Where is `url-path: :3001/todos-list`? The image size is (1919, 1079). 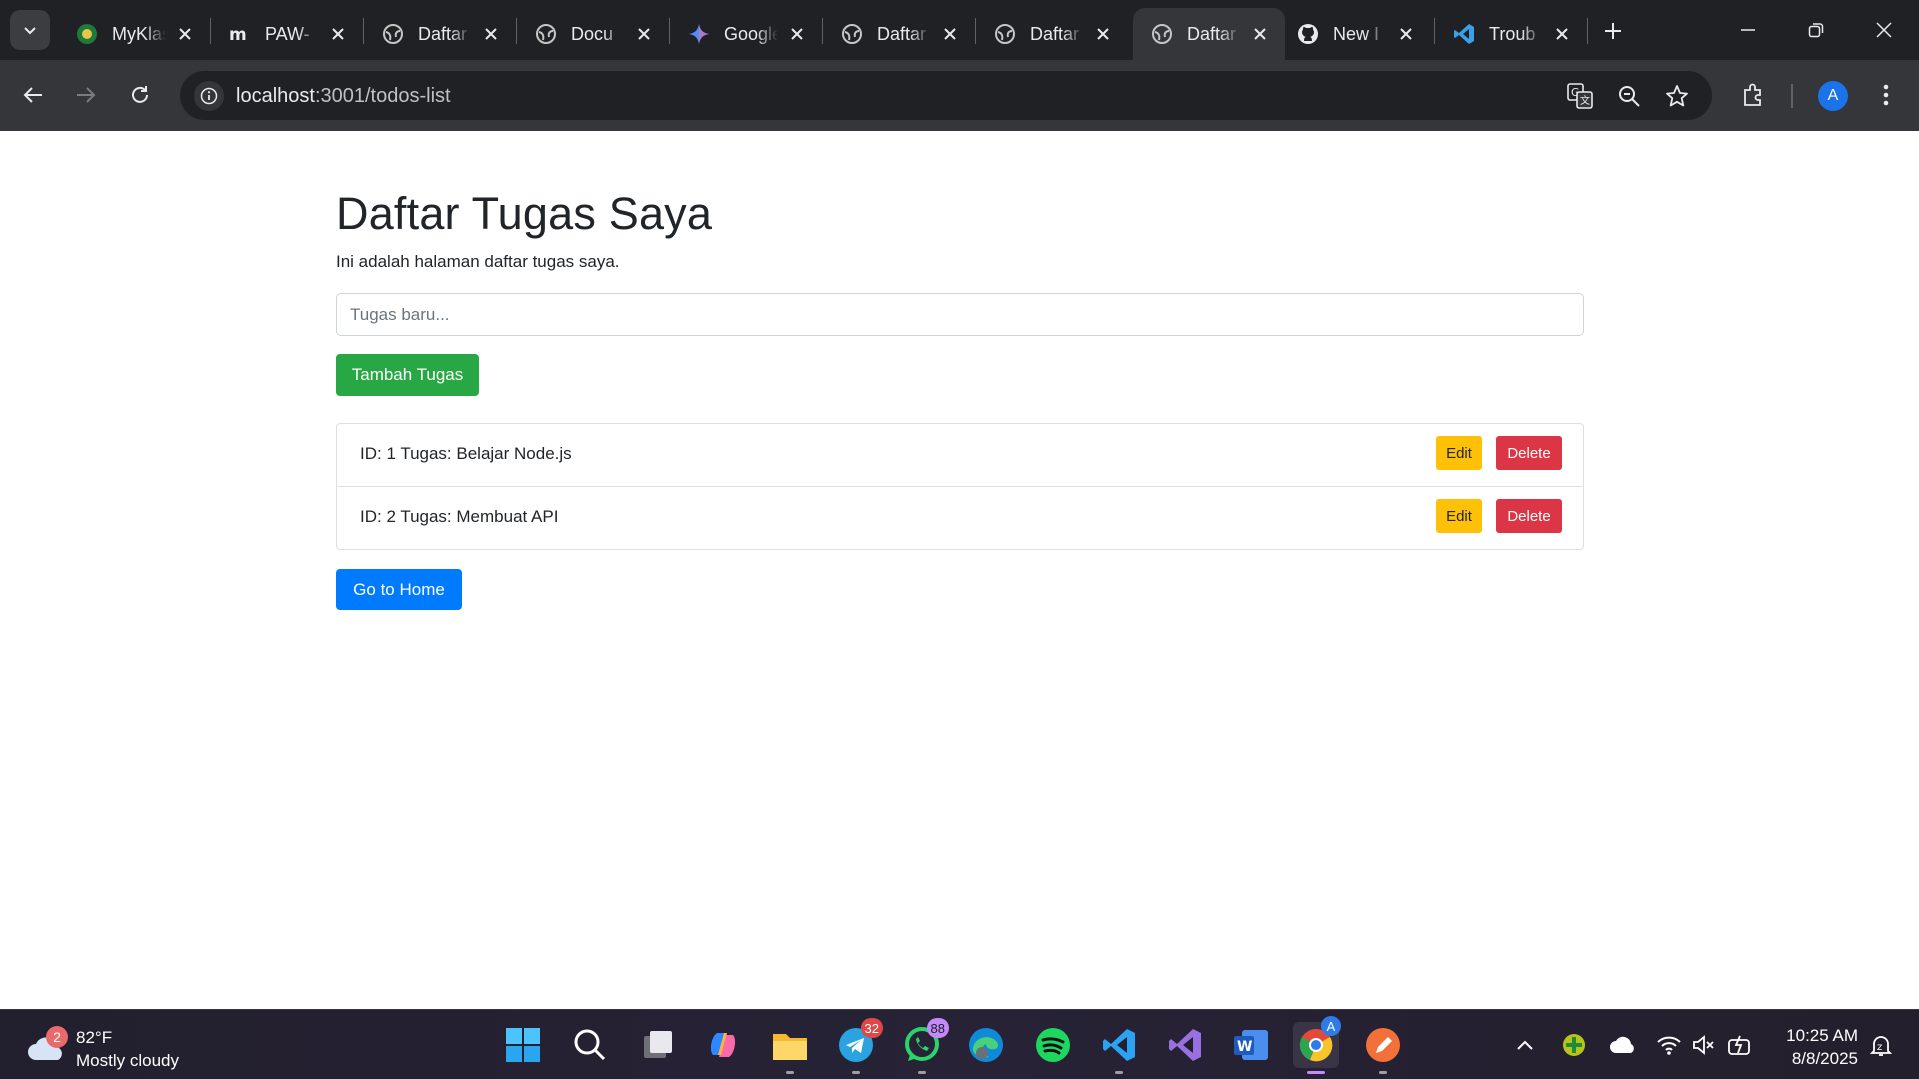
url-path: :3001/todos-list is located at coordinates (382, 96).